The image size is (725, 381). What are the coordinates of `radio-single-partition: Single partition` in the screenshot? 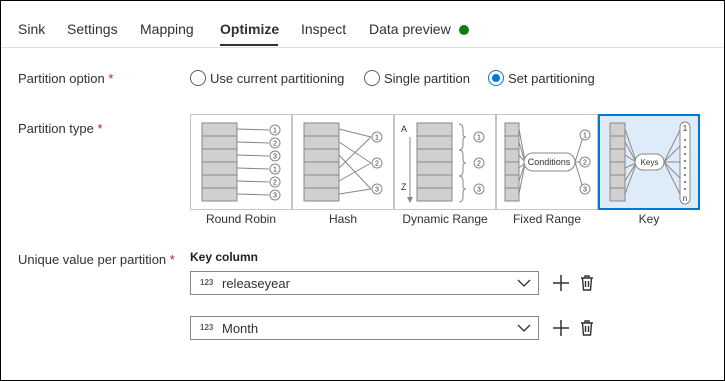 It's located at (417, 78).